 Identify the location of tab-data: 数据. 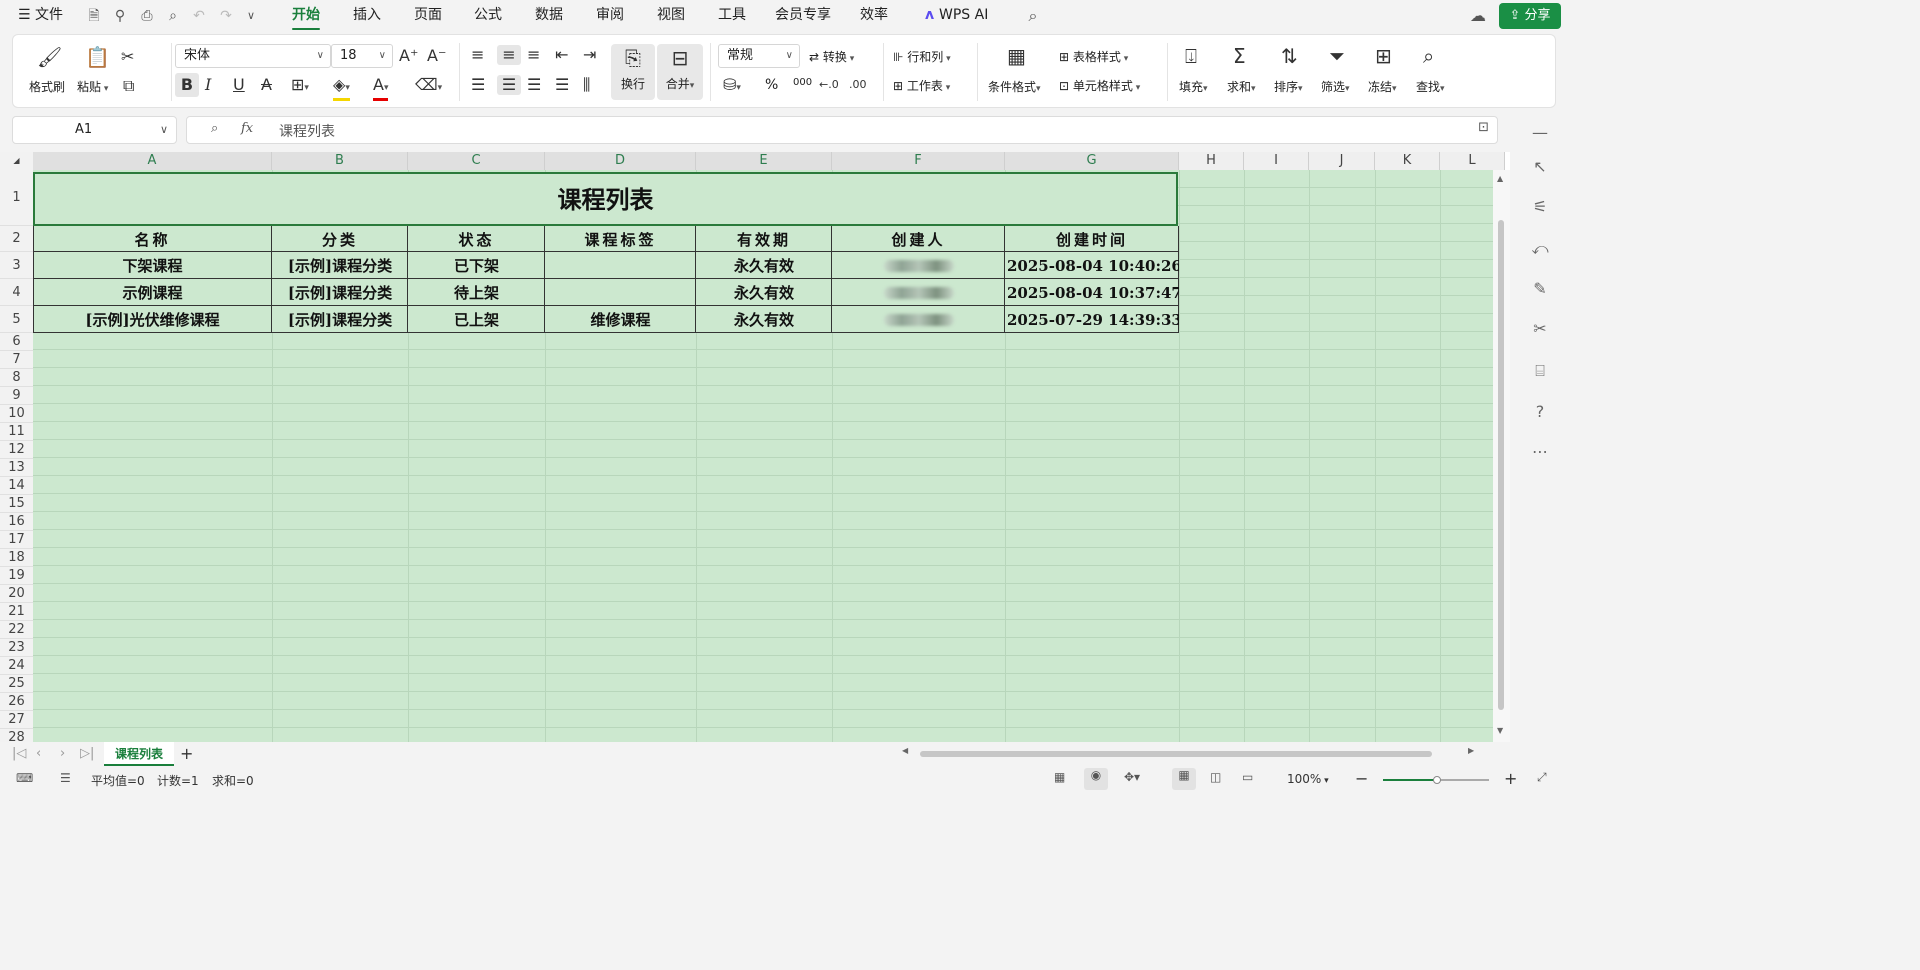
(549, 16).